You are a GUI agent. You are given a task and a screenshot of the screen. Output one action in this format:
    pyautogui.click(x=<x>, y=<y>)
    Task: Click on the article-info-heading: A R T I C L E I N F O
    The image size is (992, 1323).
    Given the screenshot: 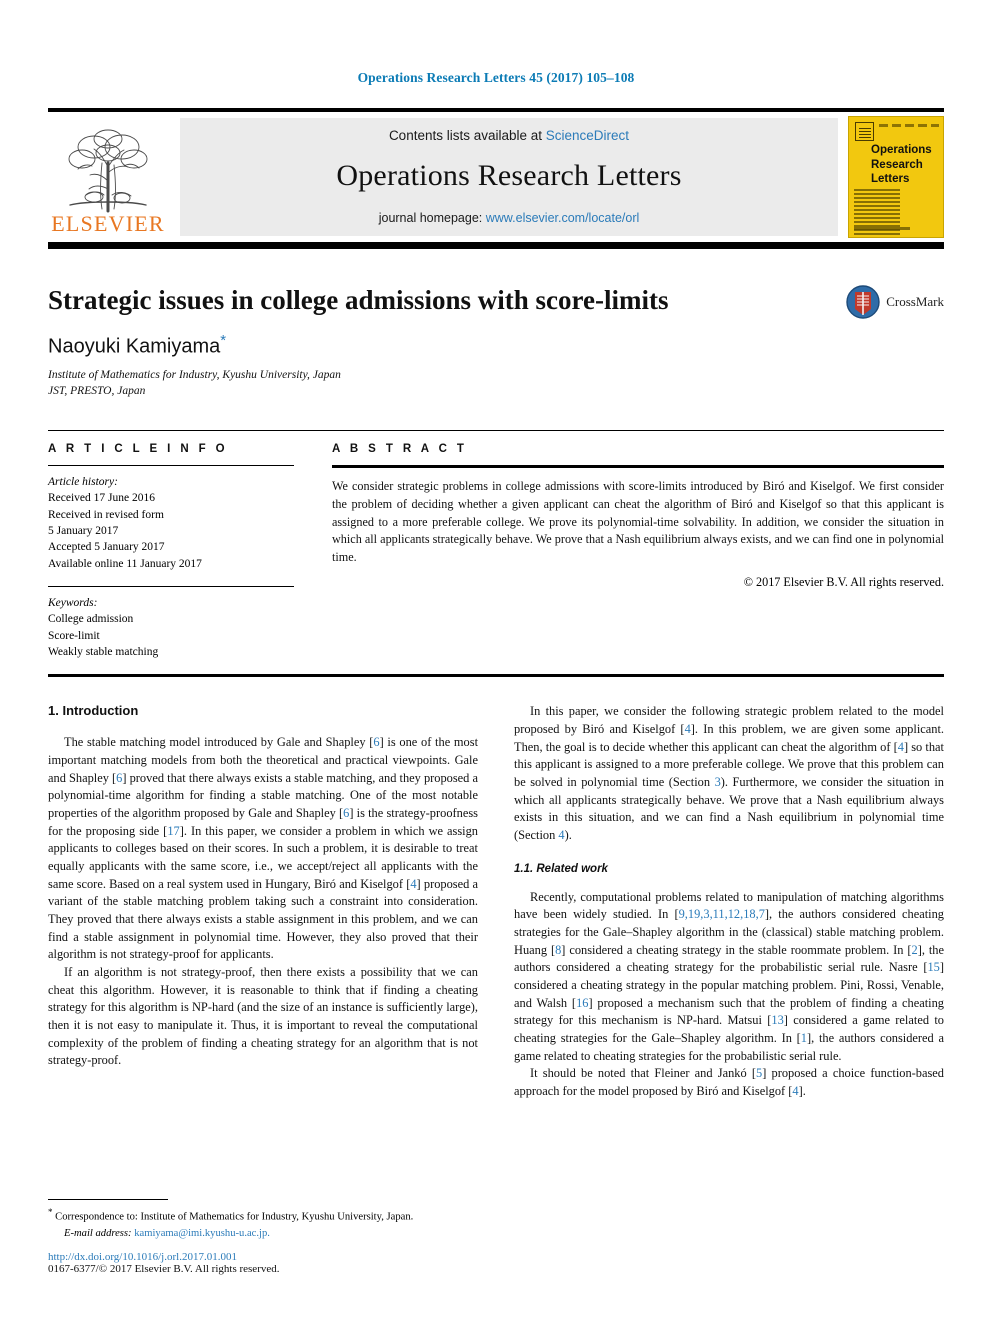 What is the action you would take?
    pyautogui.click(x=138, y=449)
    